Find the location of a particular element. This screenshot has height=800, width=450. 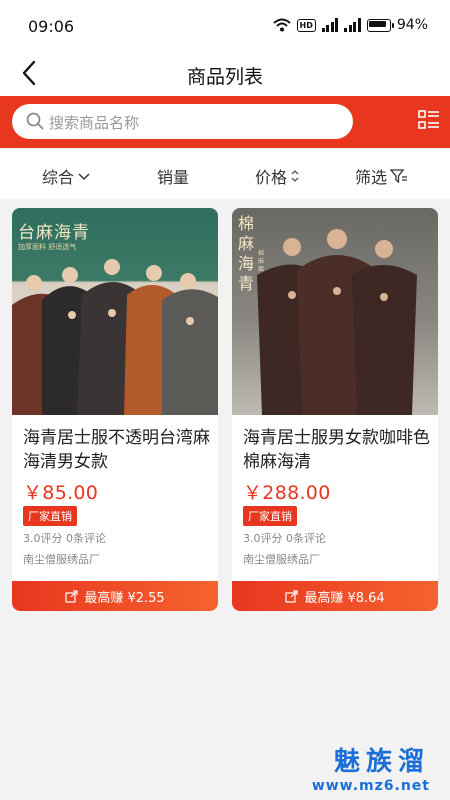

earn-button: 最高赚 ¥8.64 is located at coordinates (335, 596).